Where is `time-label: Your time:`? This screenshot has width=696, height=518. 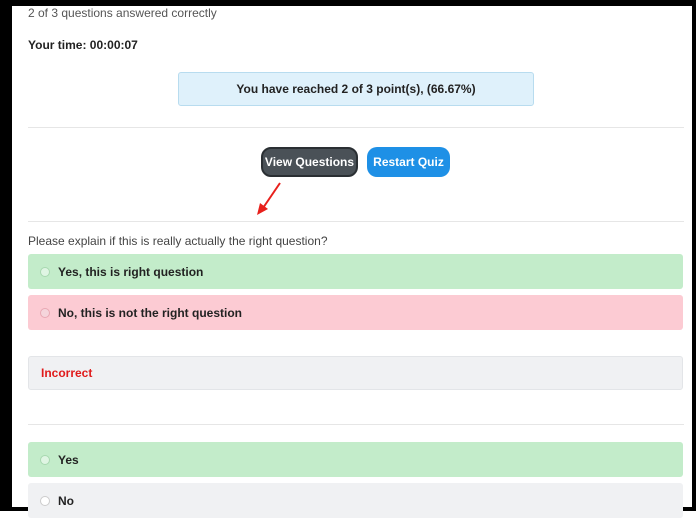
time-label: Your time: is located at coordinates (57, 45).